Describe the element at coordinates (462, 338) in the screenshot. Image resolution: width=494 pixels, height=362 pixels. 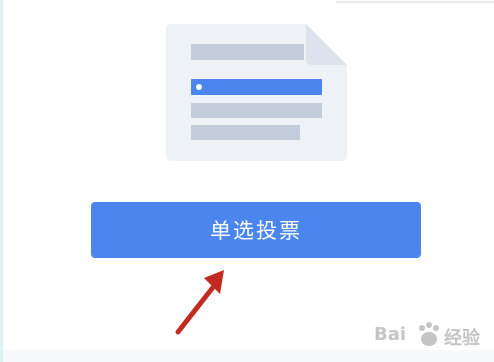
I see `watermark-text-right: 经验` at that location.